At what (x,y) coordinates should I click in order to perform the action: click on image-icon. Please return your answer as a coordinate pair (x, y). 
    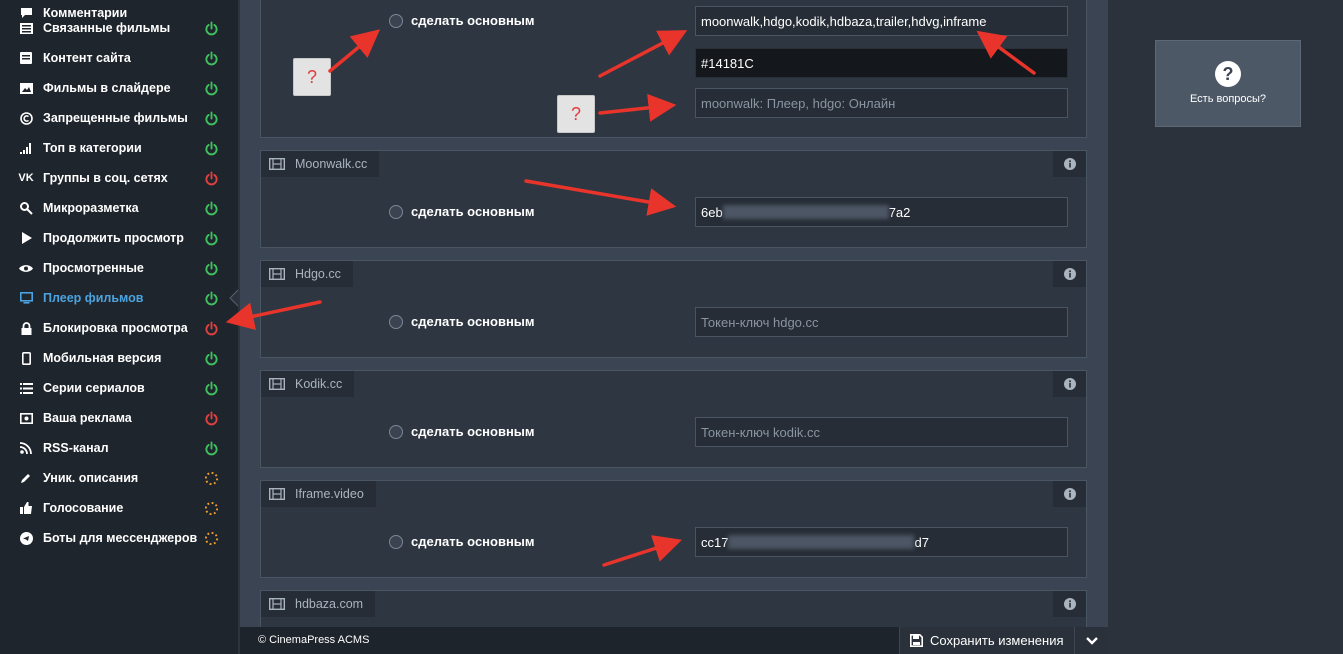
    Looking at the image, I should click on (26, 88).